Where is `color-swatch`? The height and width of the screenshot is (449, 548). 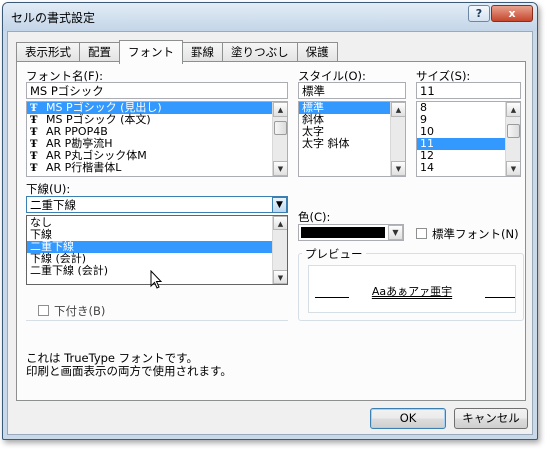
color-swatch is located at coordinates (343, 232).